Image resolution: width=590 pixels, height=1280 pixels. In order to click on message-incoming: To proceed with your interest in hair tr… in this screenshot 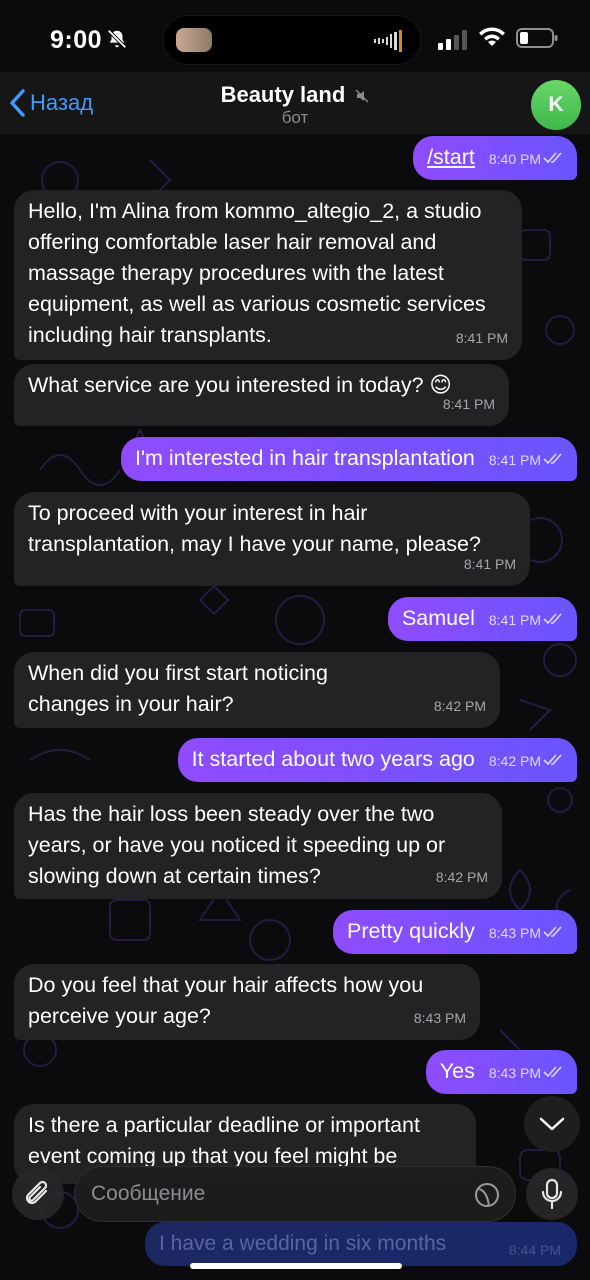, I will do `click(272, 539)`.